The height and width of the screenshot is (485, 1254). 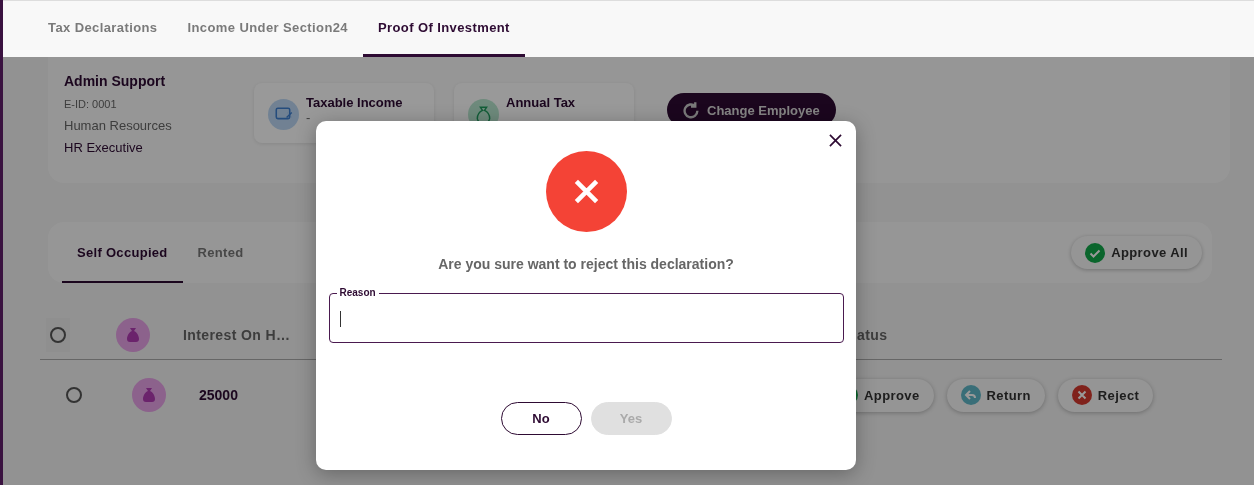 What do you see at coordinates (872, 335) in the screenshot?
I see `column-header: atus` at bounding box center [872, 335].